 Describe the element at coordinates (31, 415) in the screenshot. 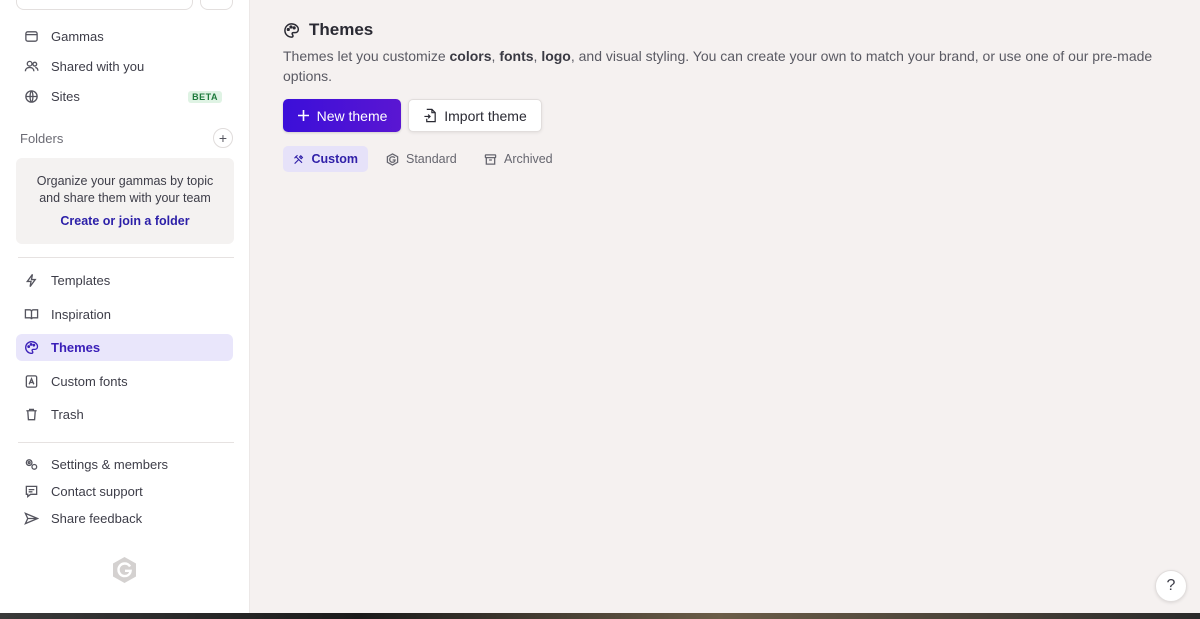

I see `trash-icon` at that location.